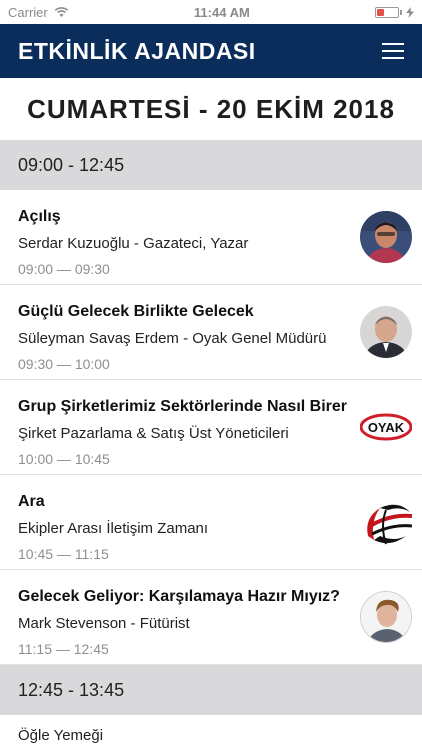  Describe the element at coordinates (63, 649) in the screenshot. I see `session-time: 11:15 — 12:45` at that location.